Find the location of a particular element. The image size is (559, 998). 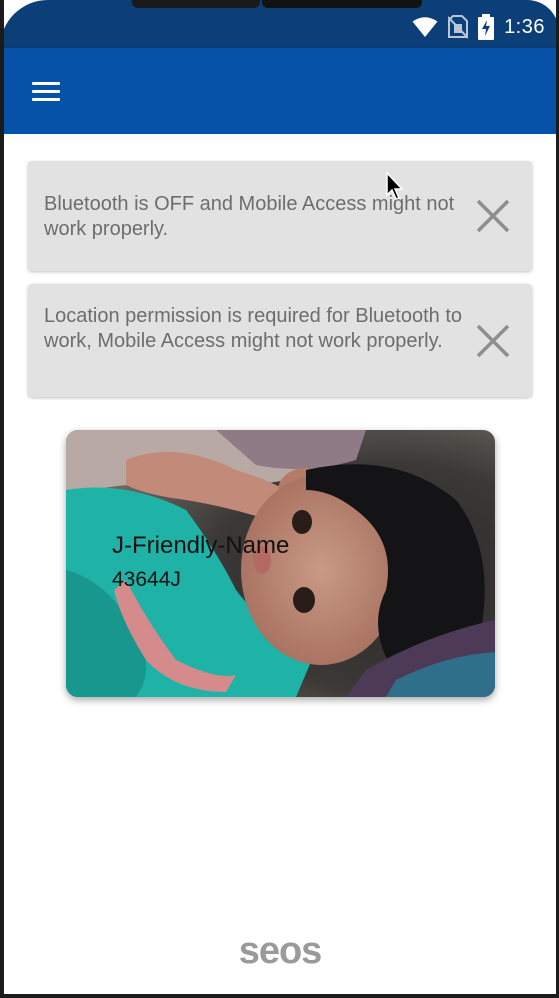

no-sim-icon is located at coordinates (458, 27).